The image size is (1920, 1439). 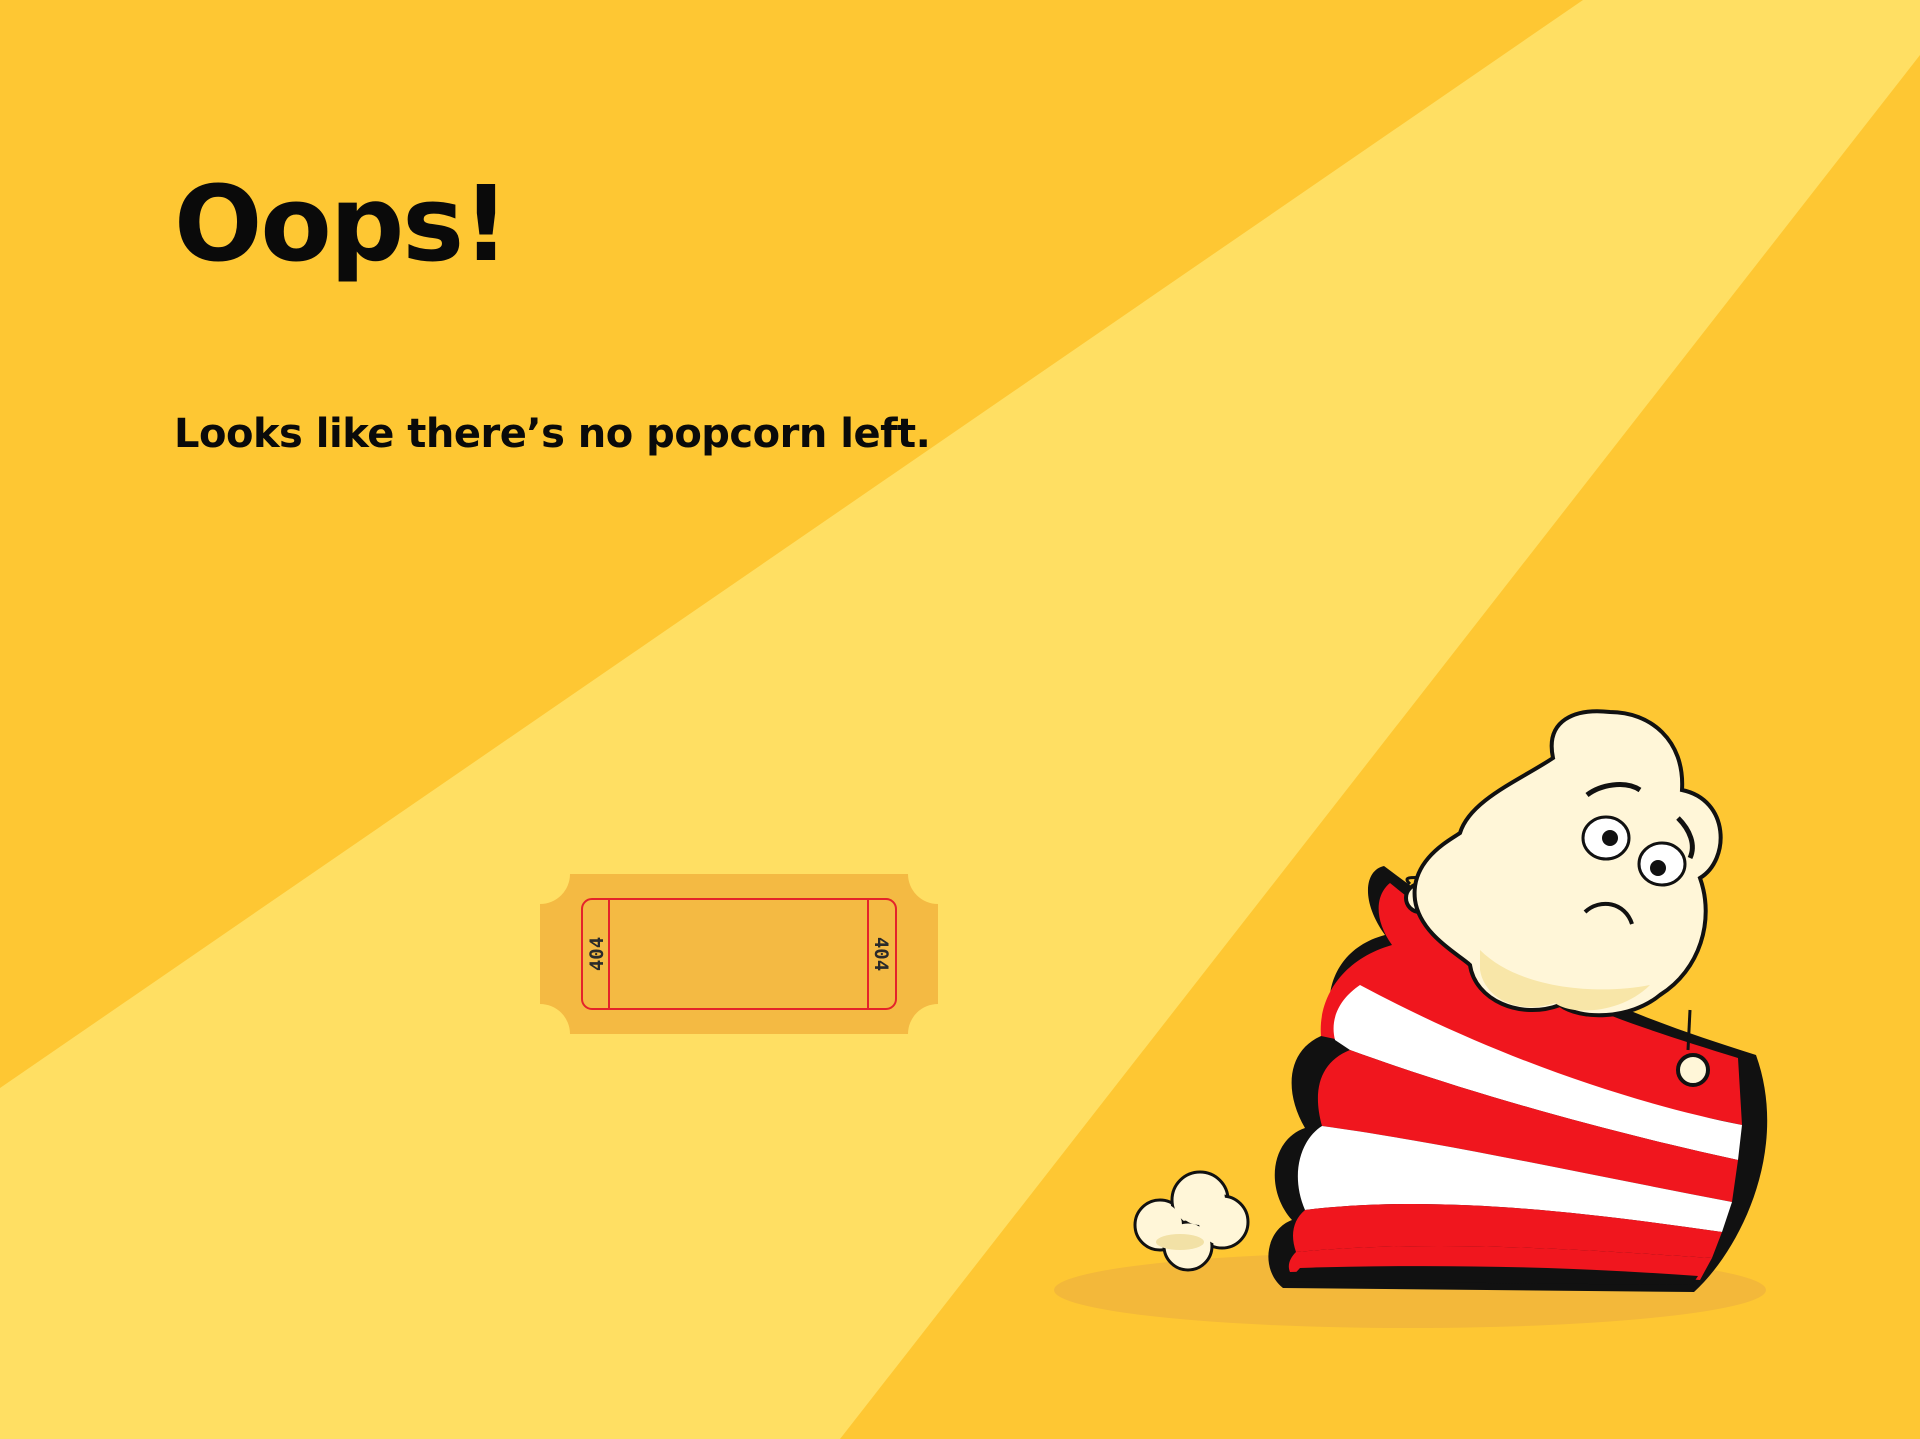 What do you see at coordinates (739, 954) in the screenshot?
I see `ticket-icon: 404 404` at bounding box center [739, 954].